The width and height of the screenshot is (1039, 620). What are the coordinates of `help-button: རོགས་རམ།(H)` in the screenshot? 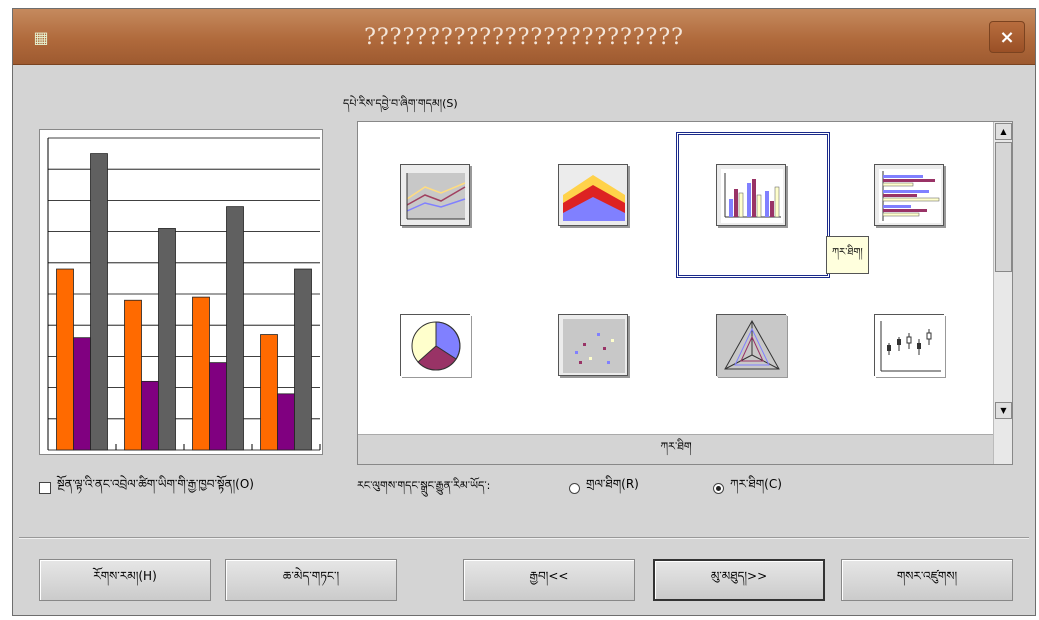 It's located at (125, 580).